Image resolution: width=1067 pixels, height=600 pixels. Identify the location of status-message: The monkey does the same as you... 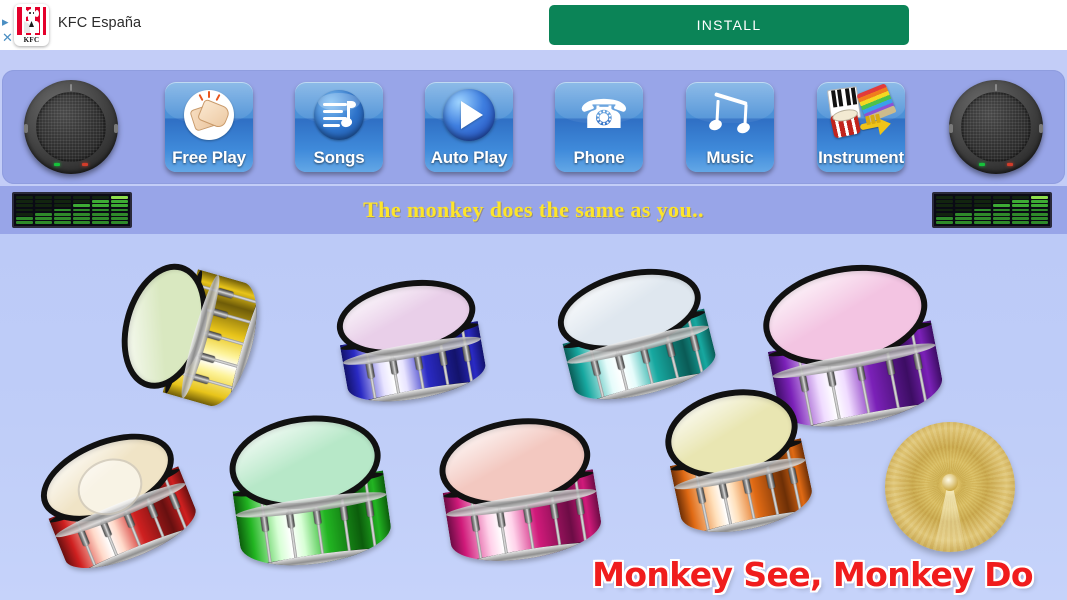
(533, 209).